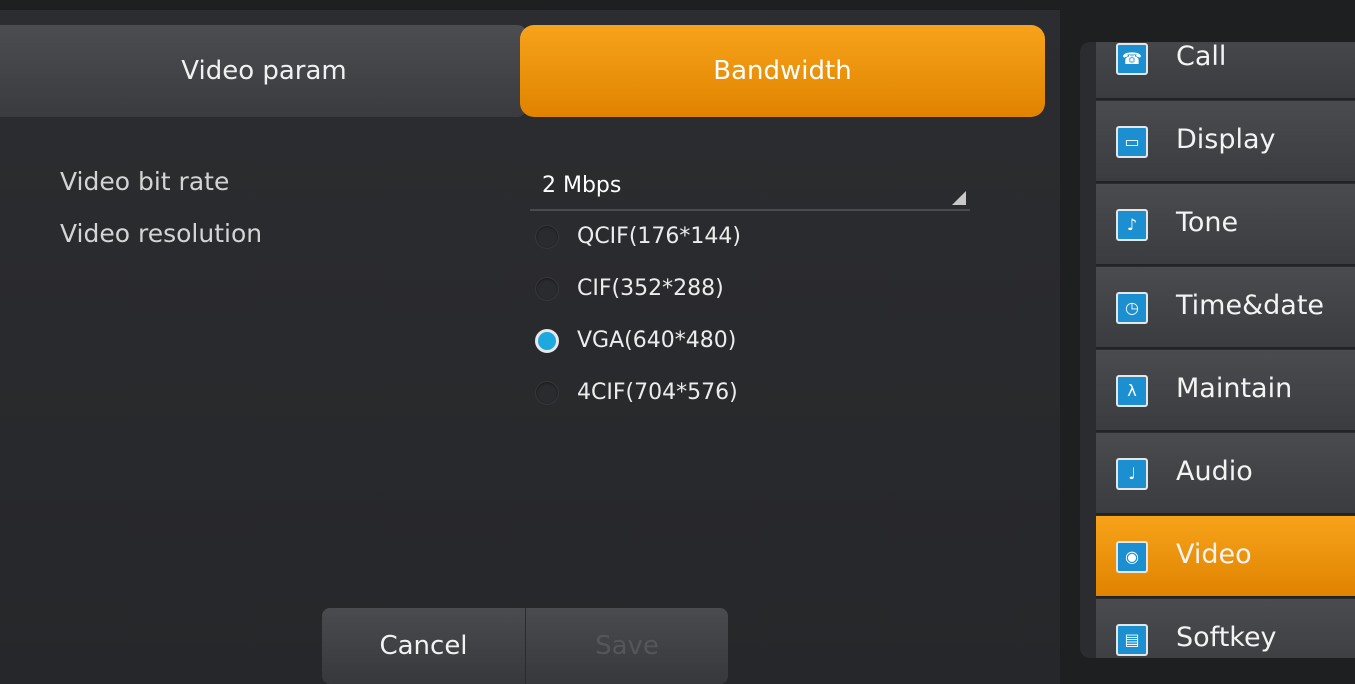  What do you see at coordinates (1132, 474) in the screenshot?
I see `microphone-icon: ♩` at bounding box center [1132, 474].